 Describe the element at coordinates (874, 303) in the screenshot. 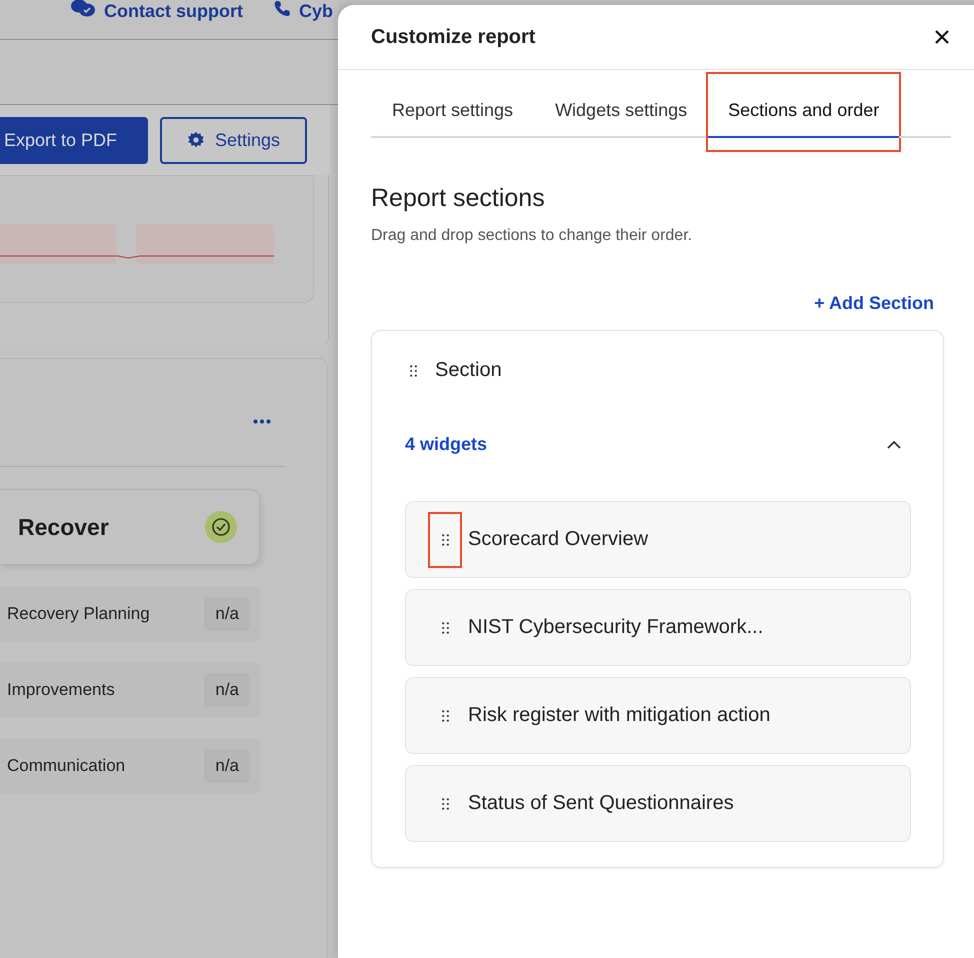

I see `add-section-link: + Add Section` at that location.